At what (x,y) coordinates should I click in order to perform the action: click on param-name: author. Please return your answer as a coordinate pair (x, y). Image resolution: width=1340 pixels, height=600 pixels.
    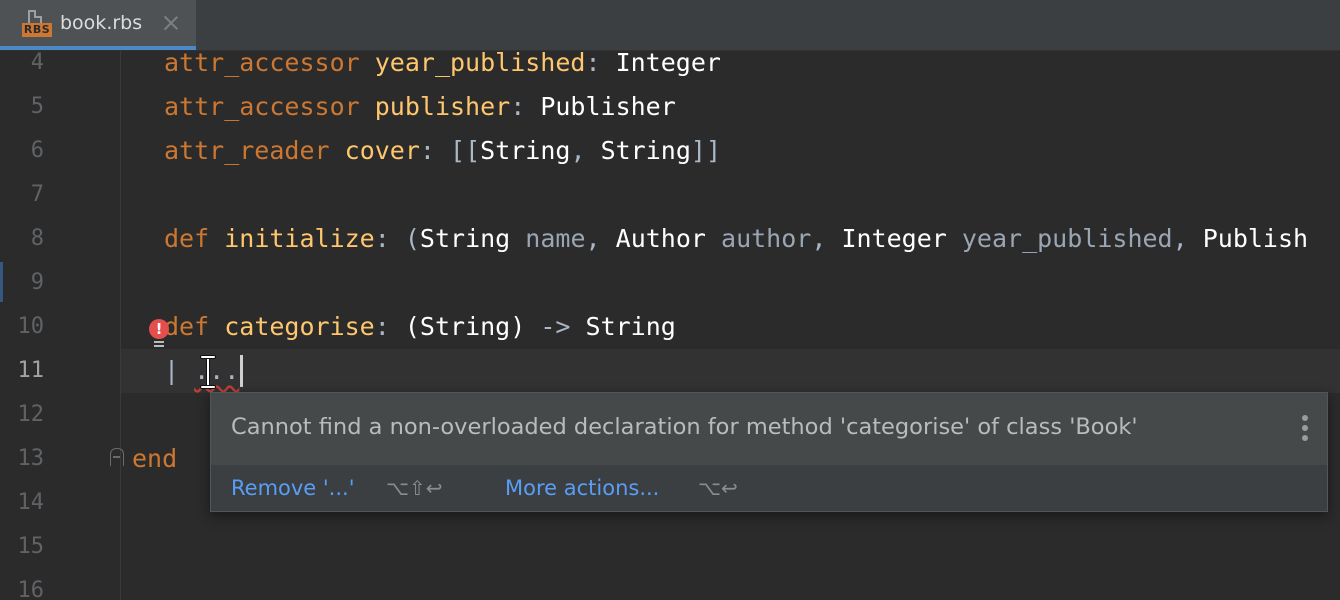
    Looking at the image, I should click on (766, 238).